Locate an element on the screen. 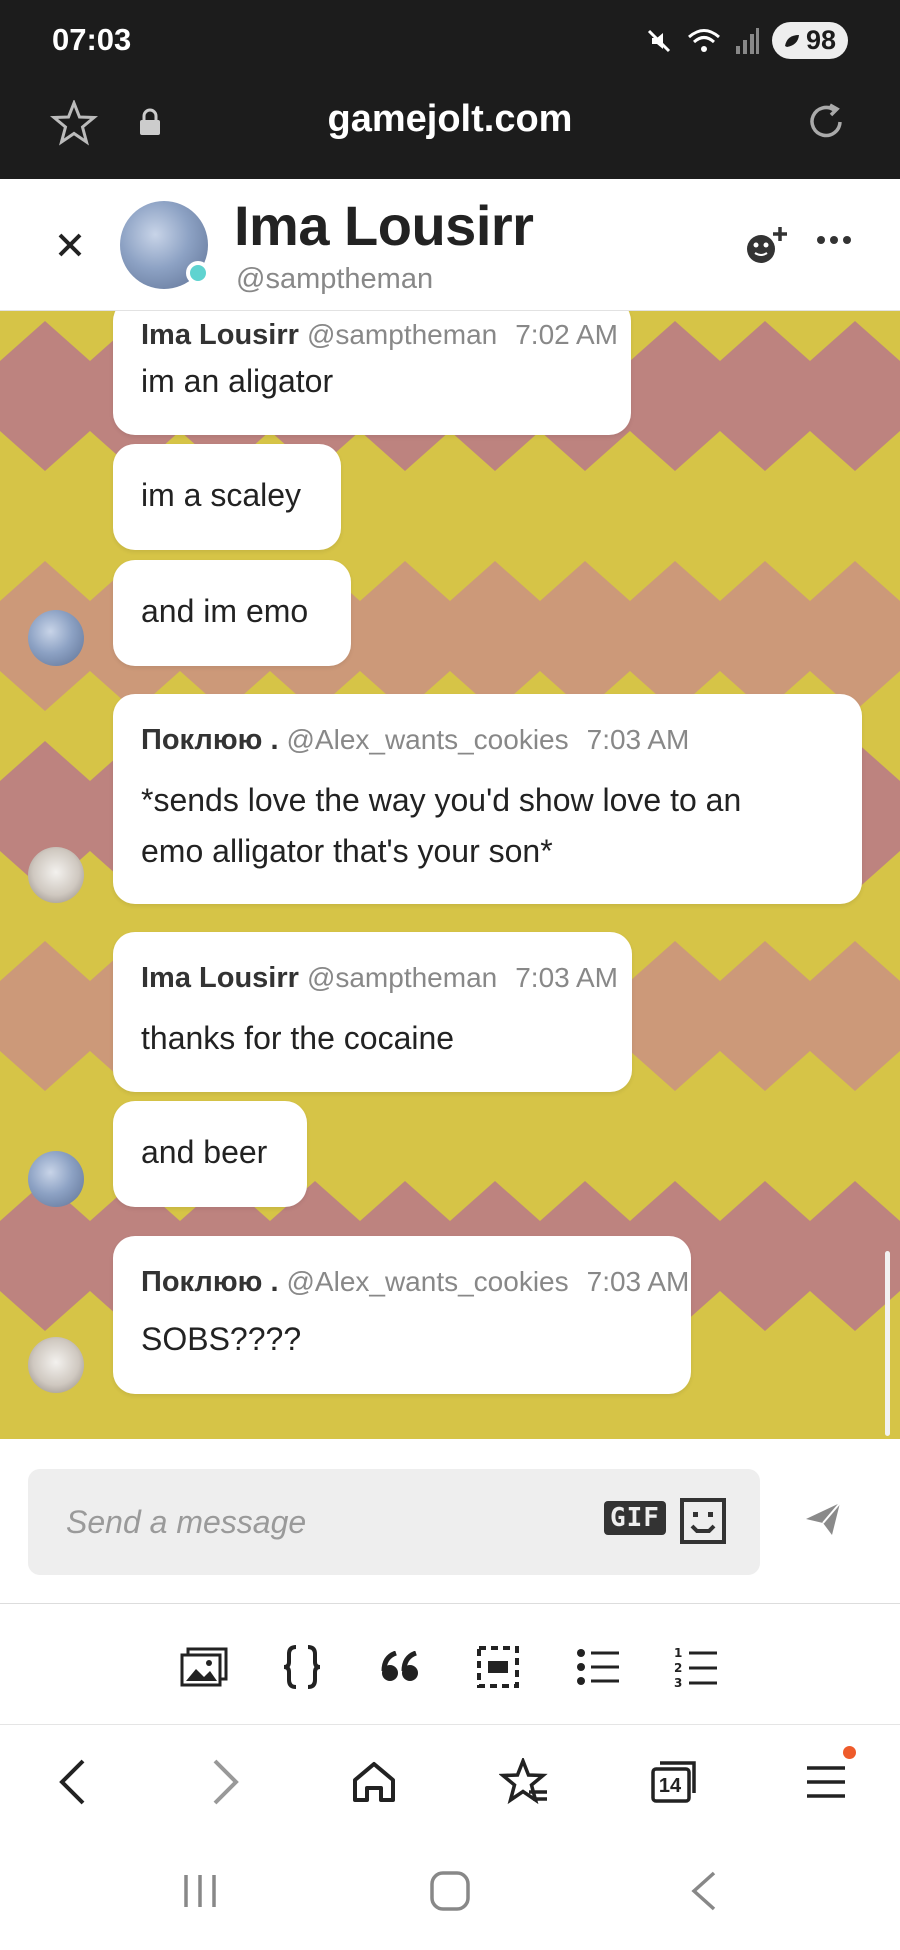 This screenshot has width=900, height=1950. battery-indicator: 98 is located at coordinates (809, 40).